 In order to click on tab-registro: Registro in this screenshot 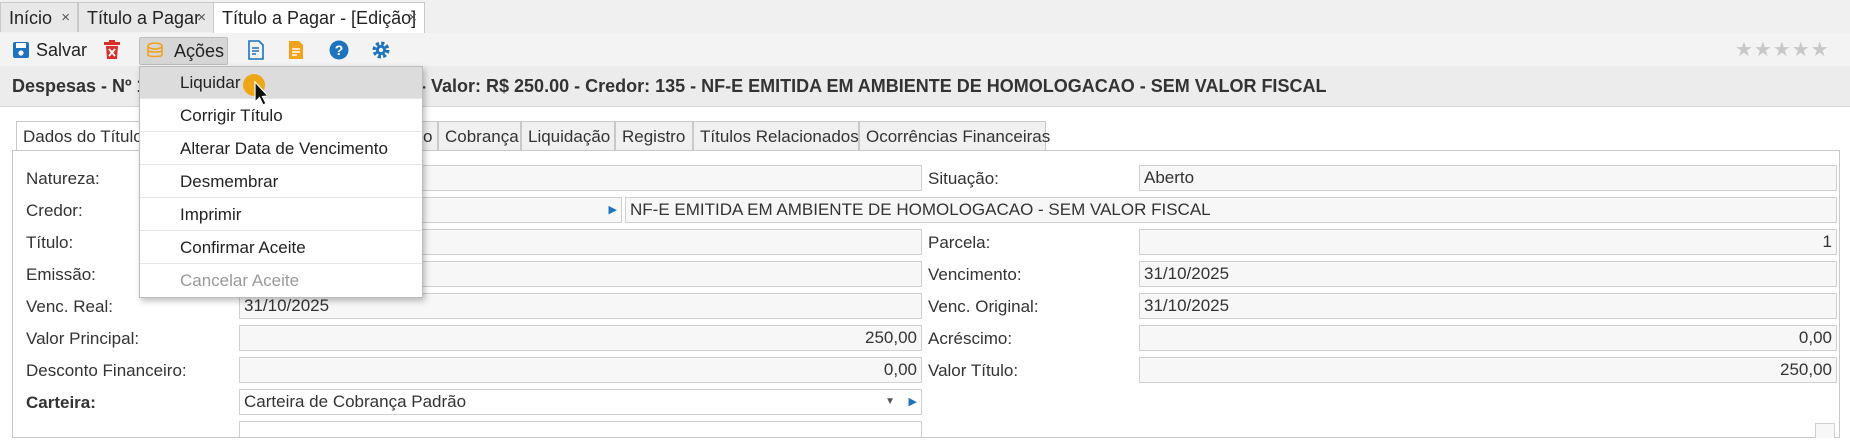, I will do `click(654, 136)`.